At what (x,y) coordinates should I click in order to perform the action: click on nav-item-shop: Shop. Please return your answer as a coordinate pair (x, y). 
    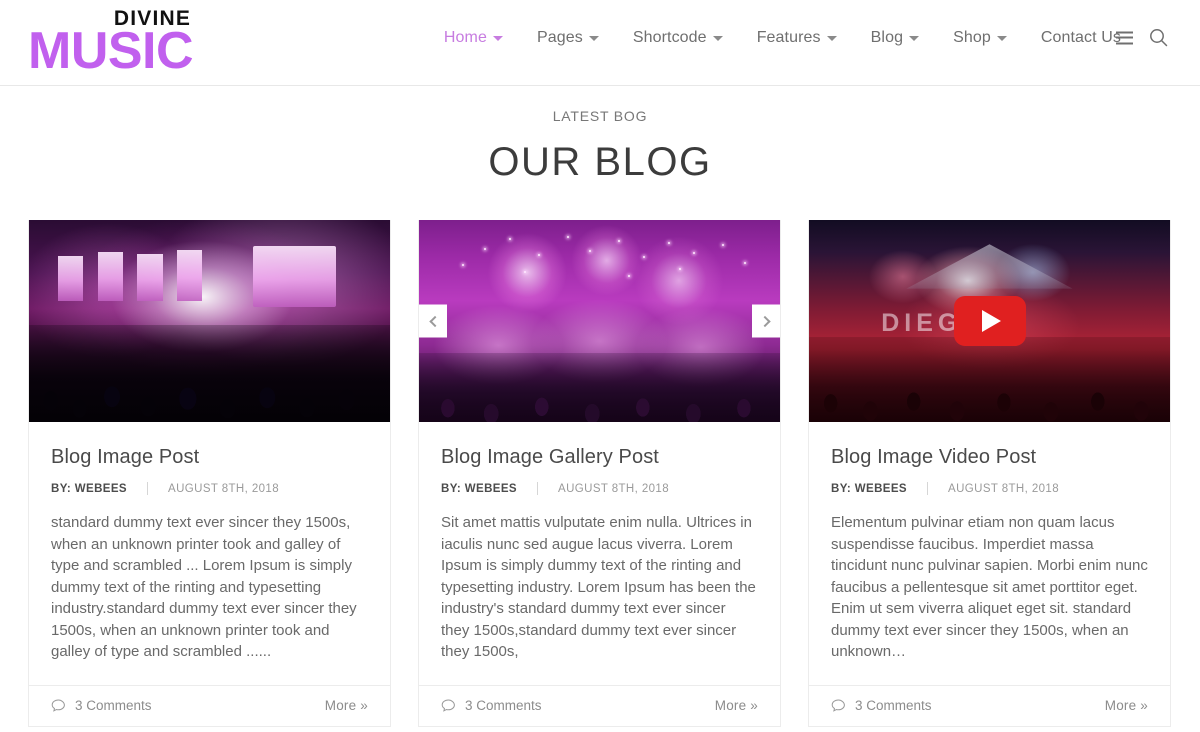
    Looking at the image, I should click on (980, 38).